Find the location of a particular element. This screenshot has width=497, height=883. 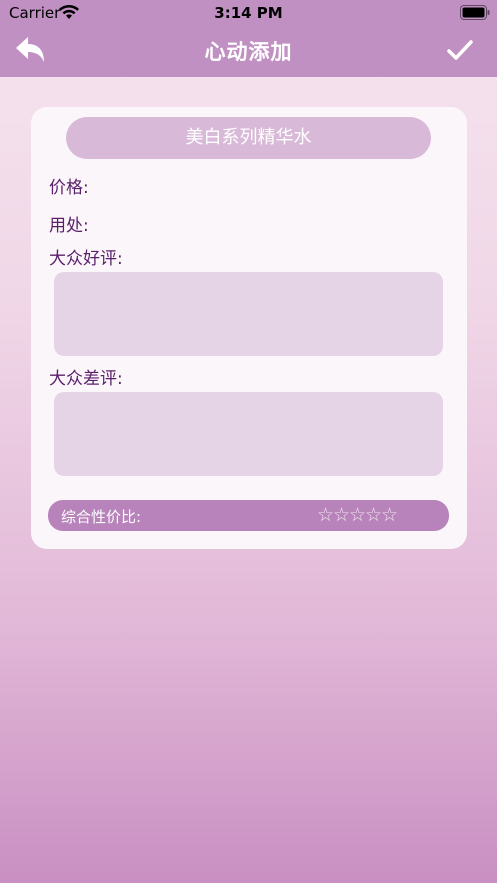

value-rating-label: 综合性价比: is located at coordinates (101, 517).